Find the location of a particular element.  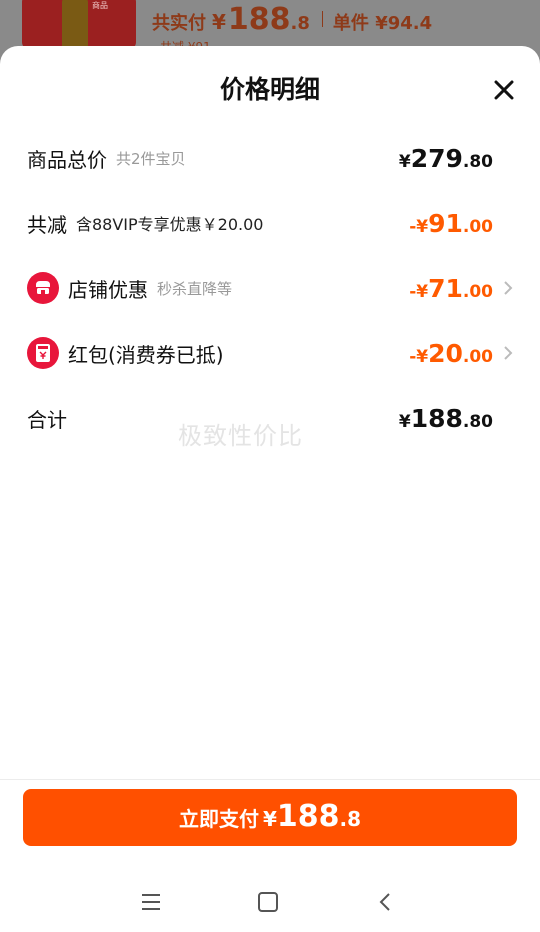

row-amount: ¥ 279 .80 is located at coordinates (446, 158).